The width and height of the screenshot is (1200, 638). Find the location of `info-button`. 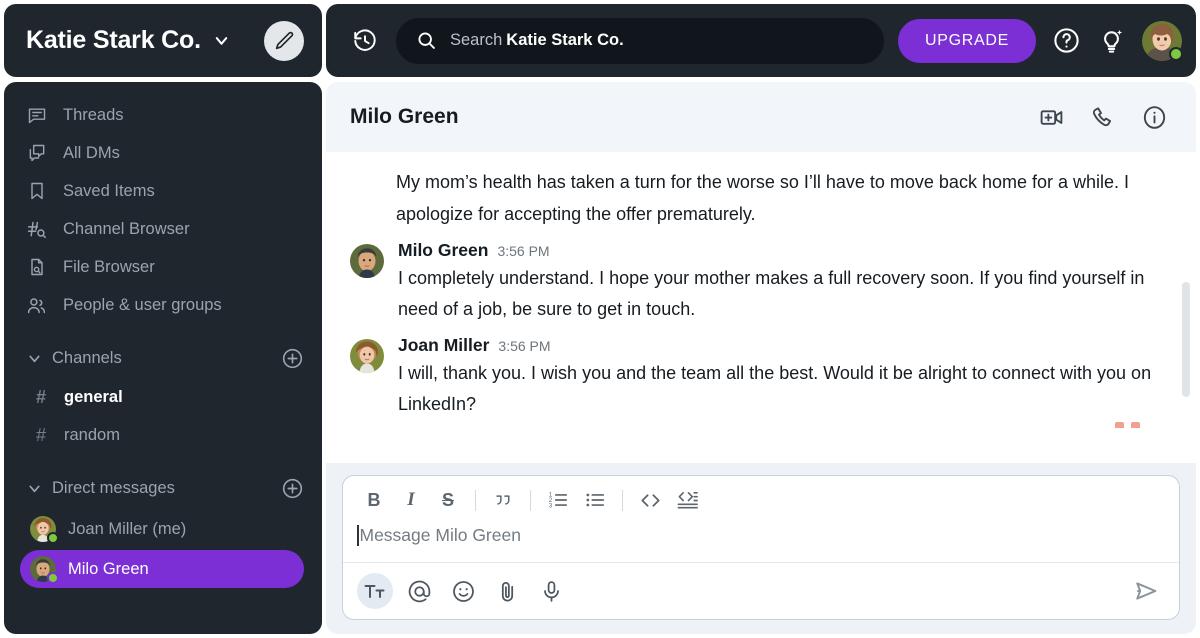

info-button is located at coordinates (1154, 117).